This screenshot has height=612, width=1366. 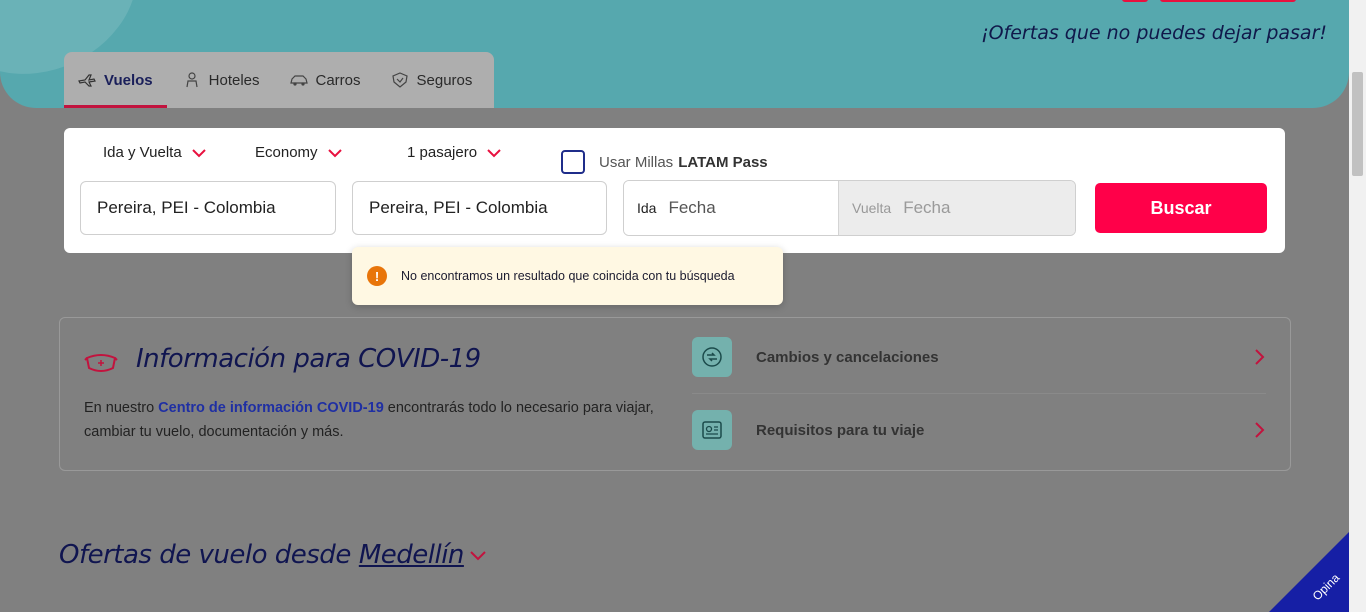 I want to click on tab-label: Vuelos, so click(x=128, y=80).